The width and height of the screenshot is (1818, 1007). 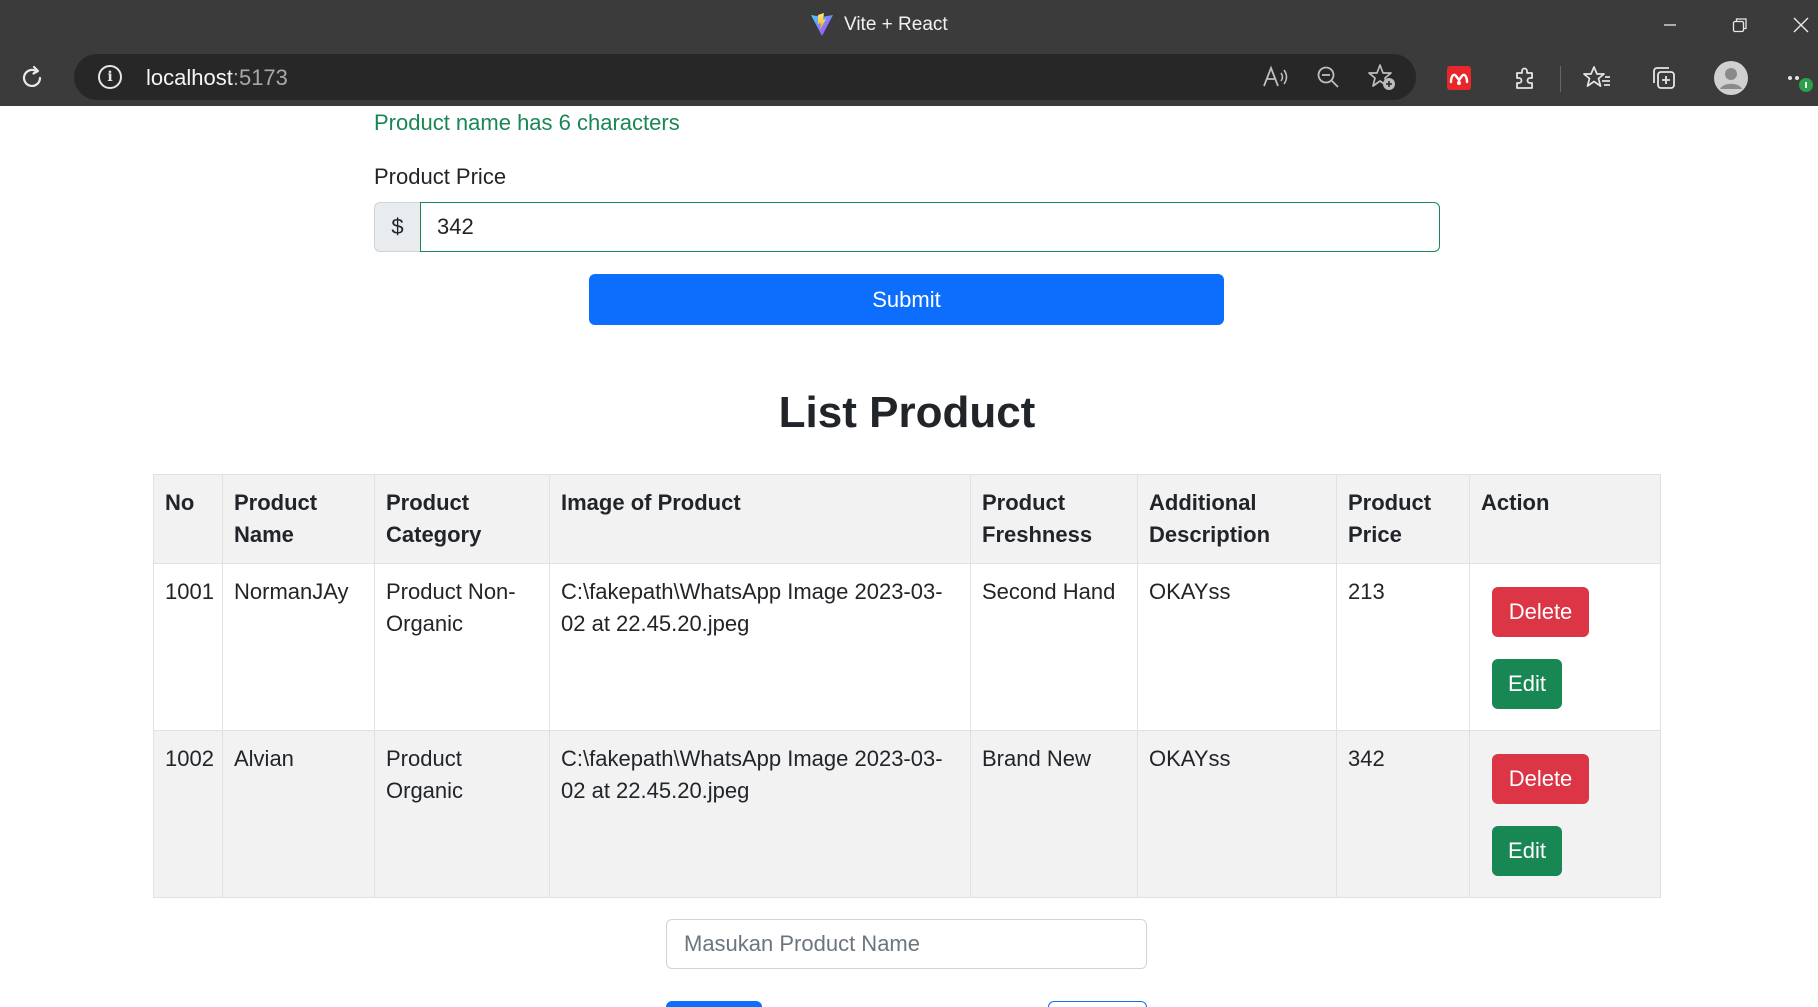 I want to click on puzzle-icon, so click(x=1524, y=78).